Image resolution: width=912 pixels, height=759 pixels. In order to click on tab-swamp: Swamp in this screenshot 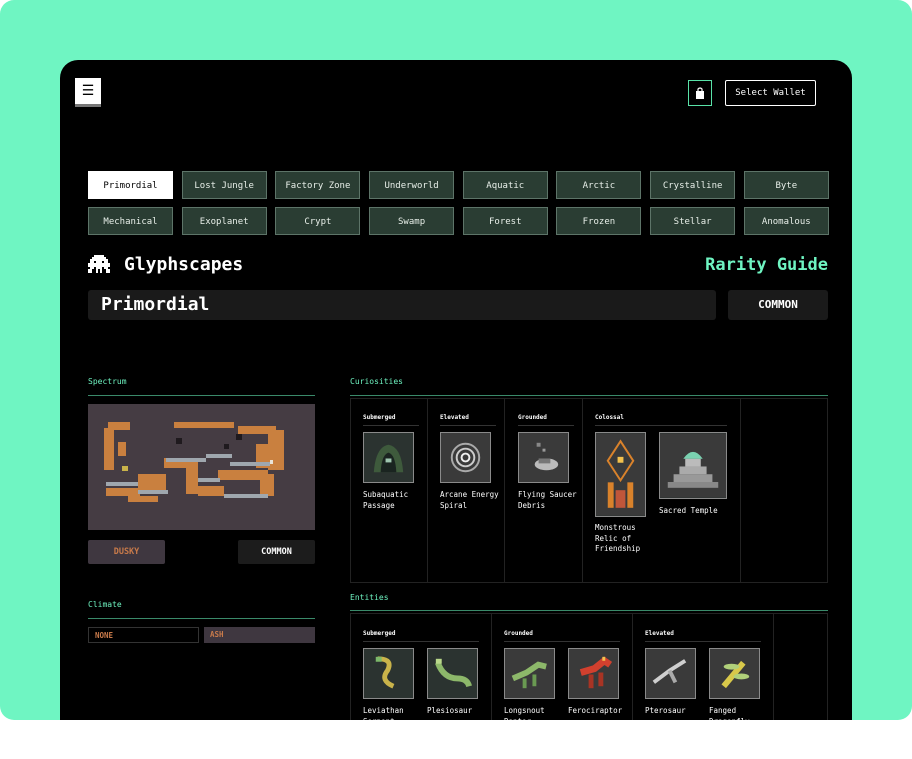, I will do `click(412, 221)`.